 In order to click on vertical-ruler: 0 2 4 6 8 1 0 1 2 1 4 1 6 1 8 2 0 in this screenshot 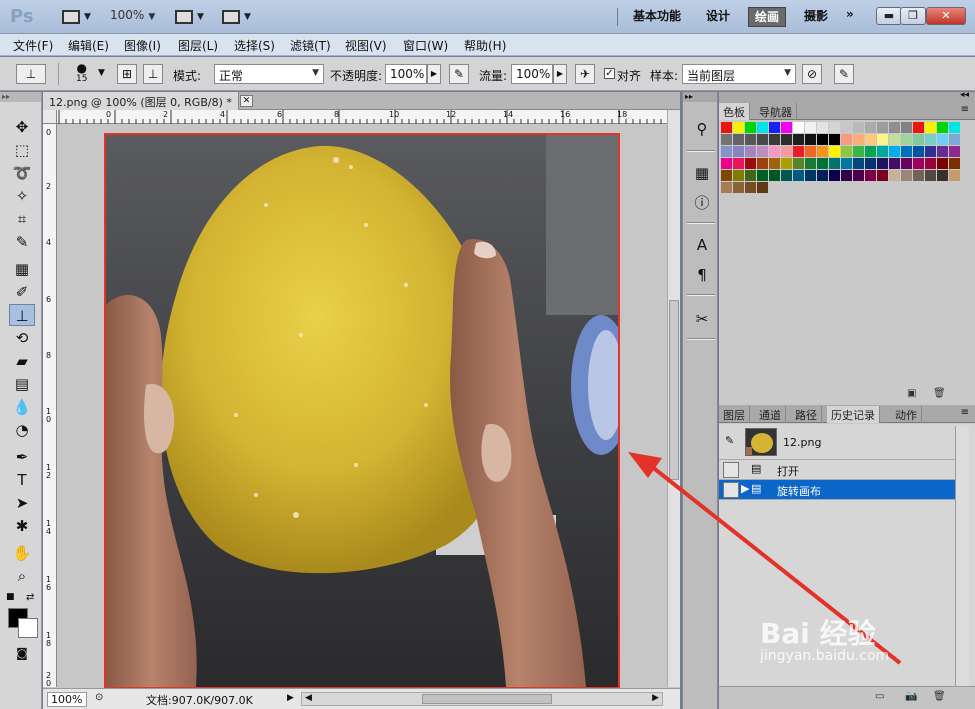, I will do `click(50, 406)`.